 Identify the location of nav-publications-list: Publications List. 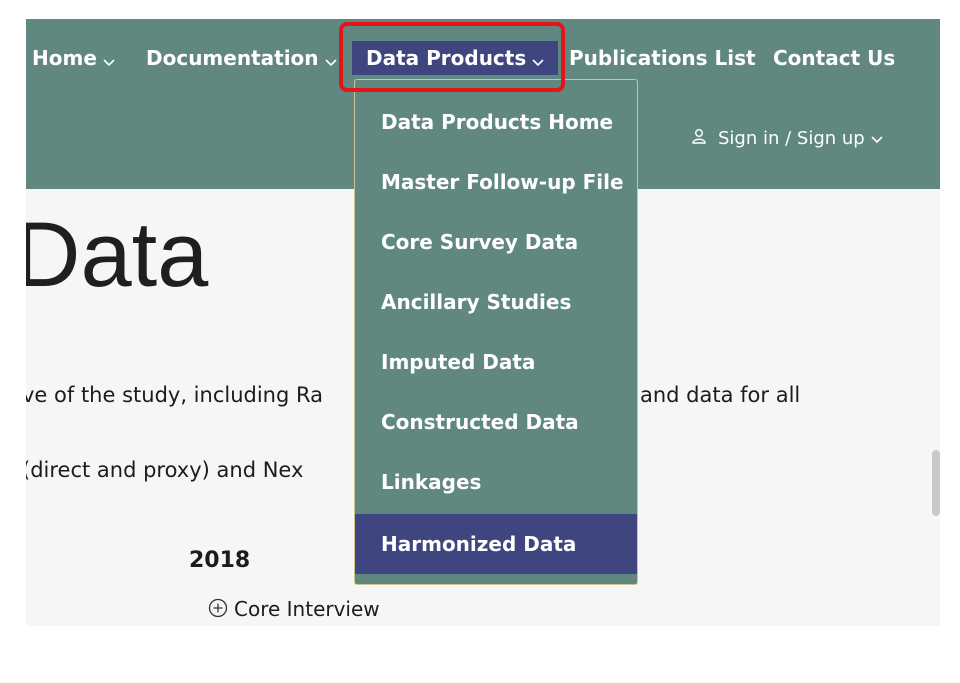
(662, 58).